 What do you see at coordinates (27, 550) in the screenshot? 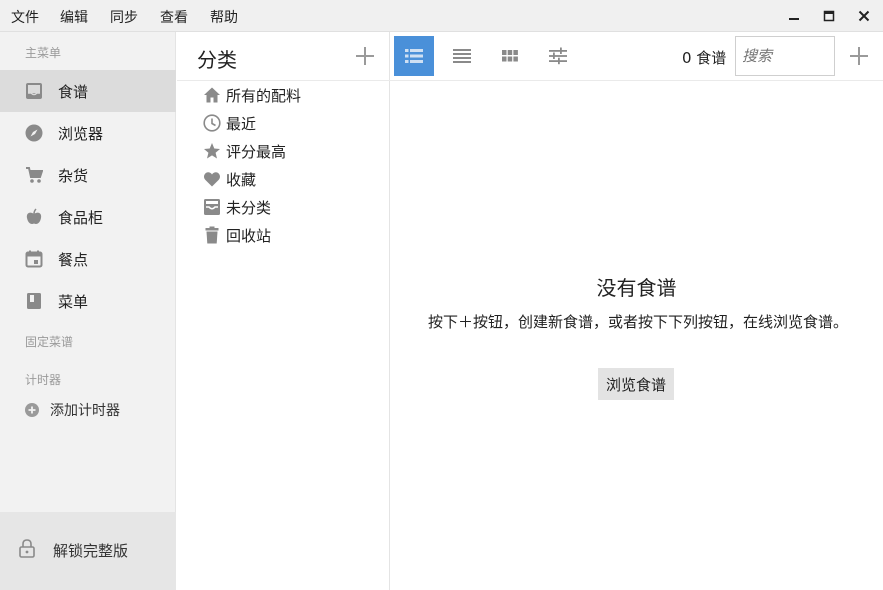
I see `lock-icon` at bounding box center [27, 550].